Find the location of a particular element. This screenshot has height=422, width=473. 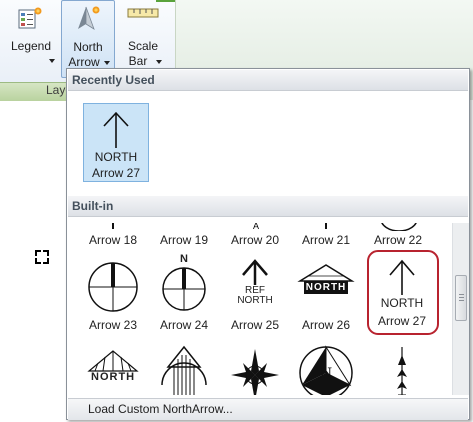

recent-item-symbol-text: NORTH is located at coordinates (116, 157).